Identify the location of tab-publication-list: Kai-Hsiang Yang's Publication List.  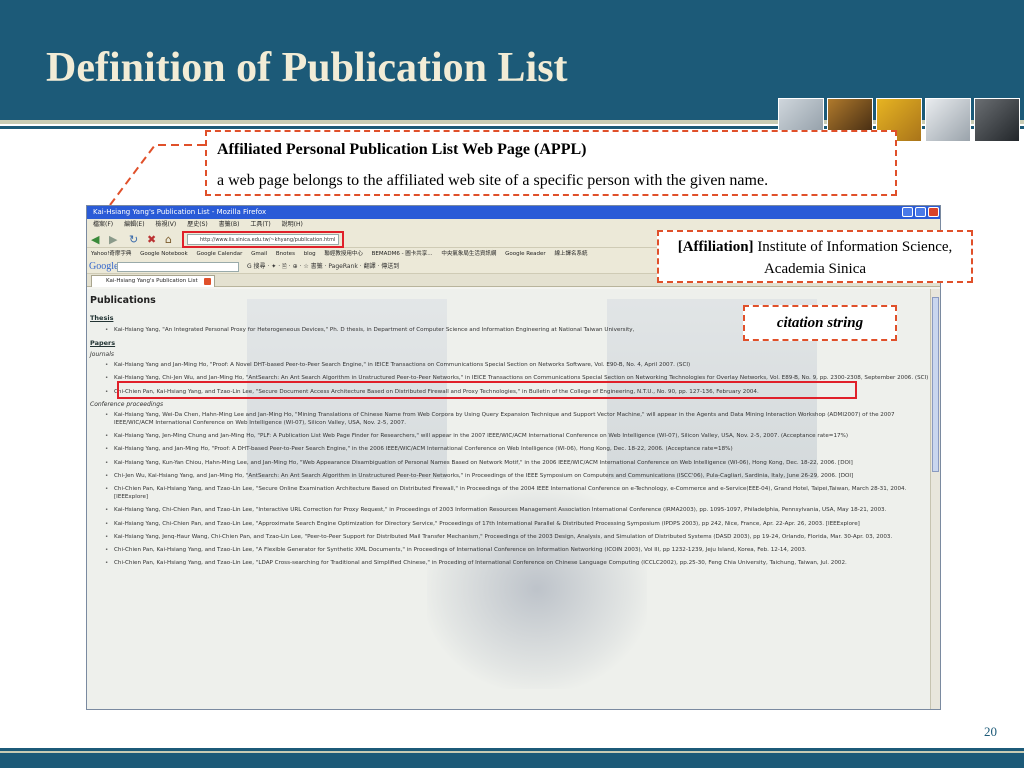
(153, 281).